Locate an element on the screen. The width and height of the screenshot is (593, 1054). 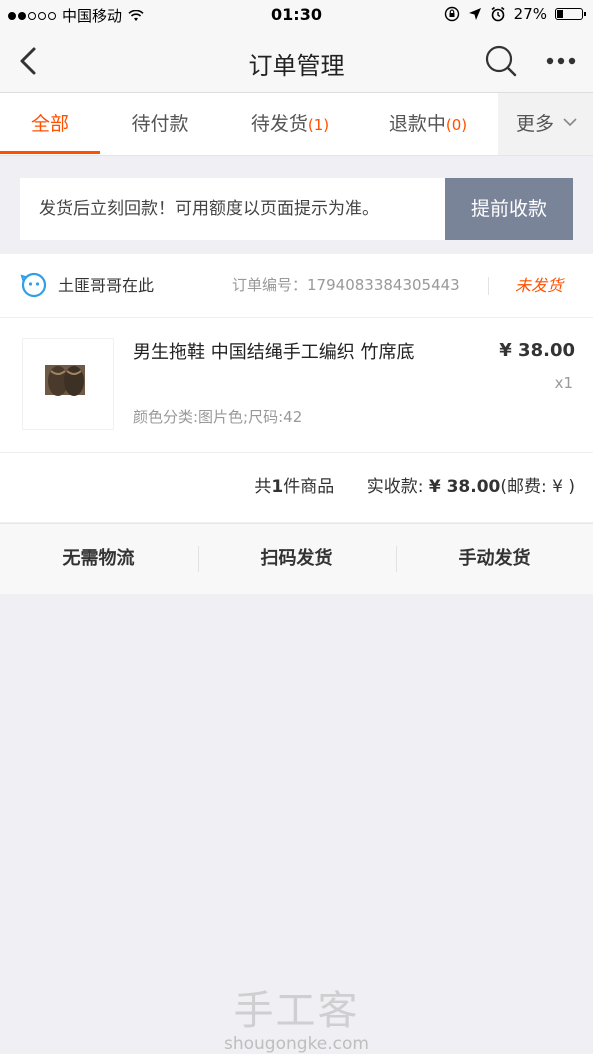
tab-count: (0) is located at coordinates (456, 125).